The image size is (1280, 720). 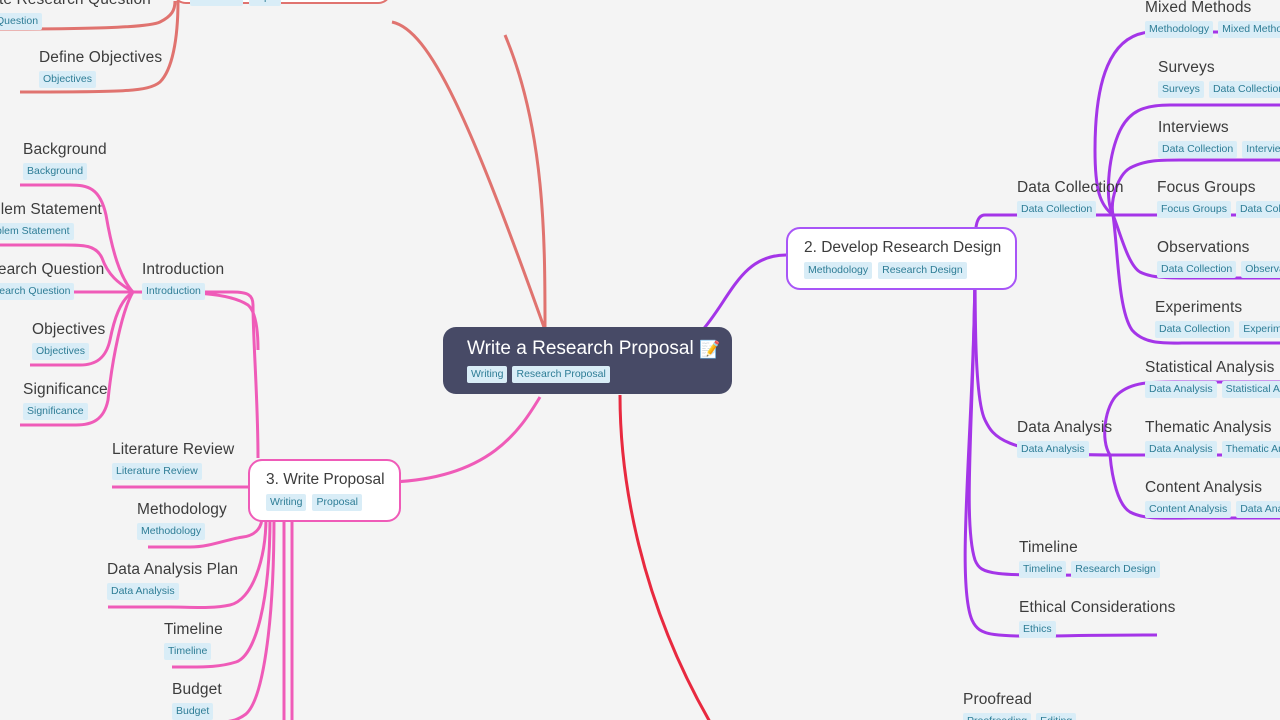 What do you see at coordinates (193, 640) in the screenshot?
I see `node-timeline-left: Timeline Timeline` at bounding box center [193, 640].